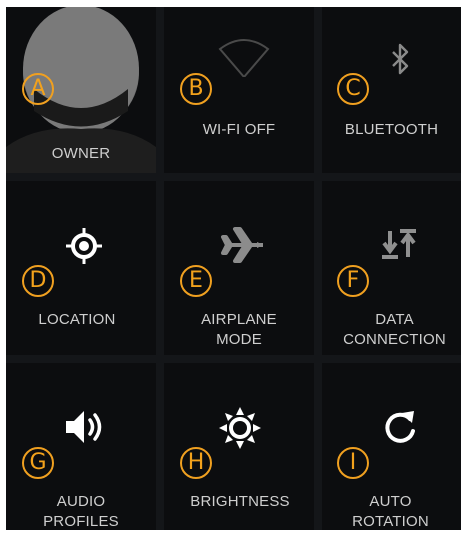 This screenshot has width=468, height=535. I want to click on badge-g: G, so click(38, 463).